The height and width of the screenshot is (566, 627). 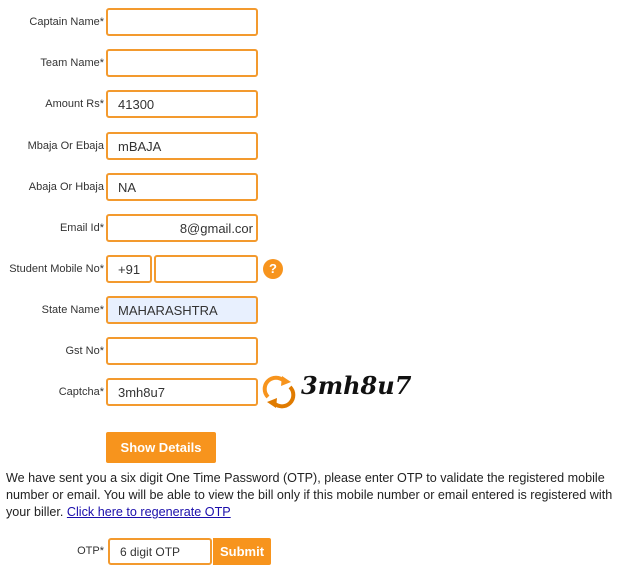 I want to click on country-code-input, so click(x=129, y=269).